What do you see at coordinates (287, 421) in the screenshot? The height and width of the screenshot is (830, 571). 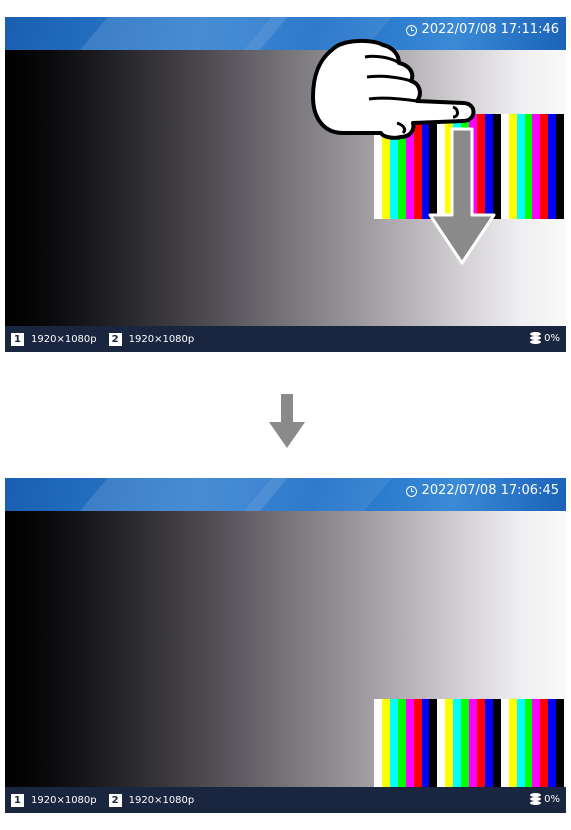 I see `arrow-down-icon` at bounding box center [287, 421].